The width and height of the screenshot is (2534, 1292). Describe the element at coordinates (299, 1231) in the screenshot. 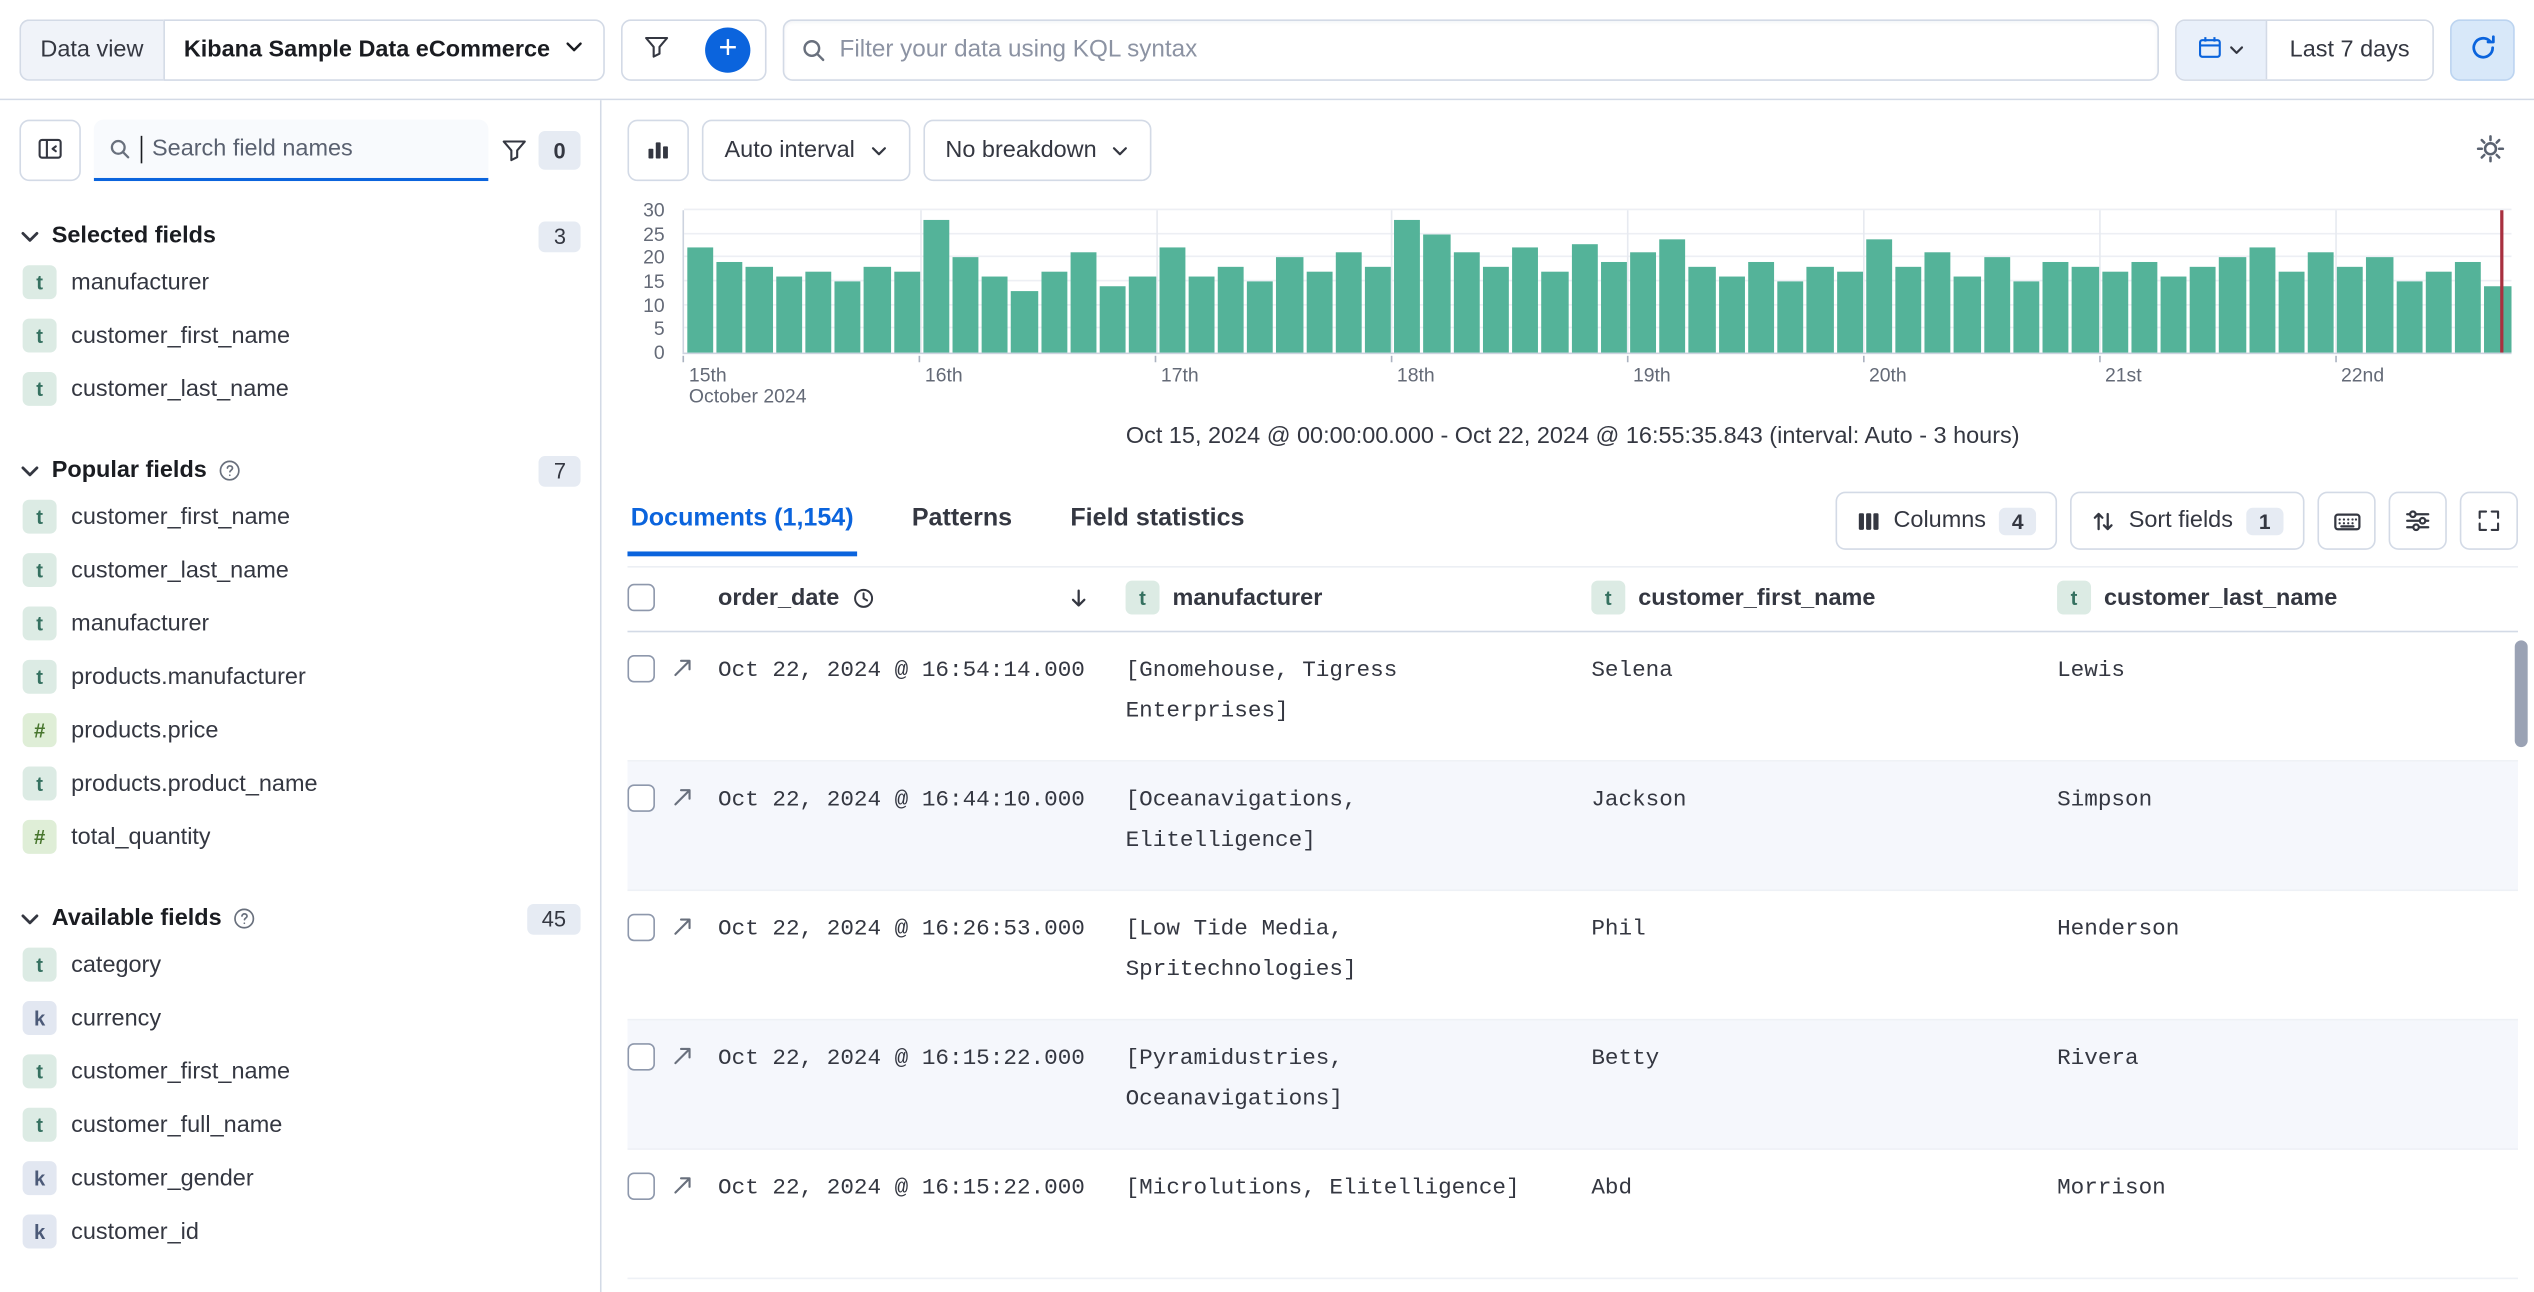

I see `field-item-customer_id: k customer_id` at that location.